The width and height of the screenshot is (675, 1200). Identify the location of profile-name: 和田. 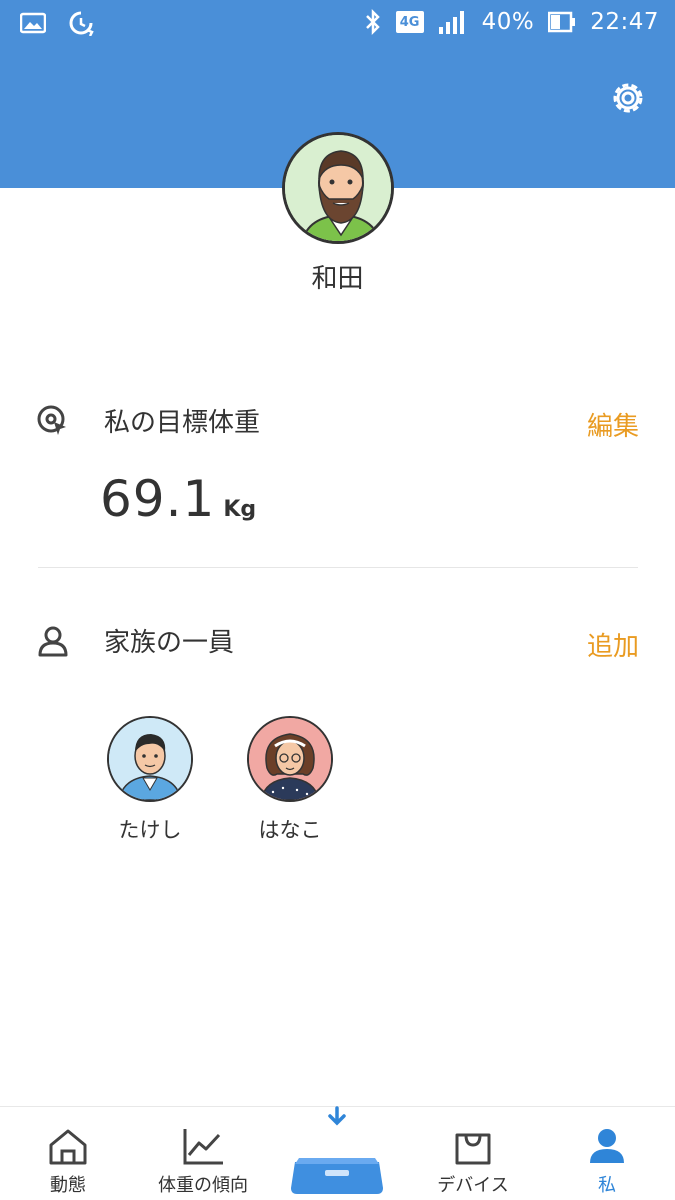
(337, 279).